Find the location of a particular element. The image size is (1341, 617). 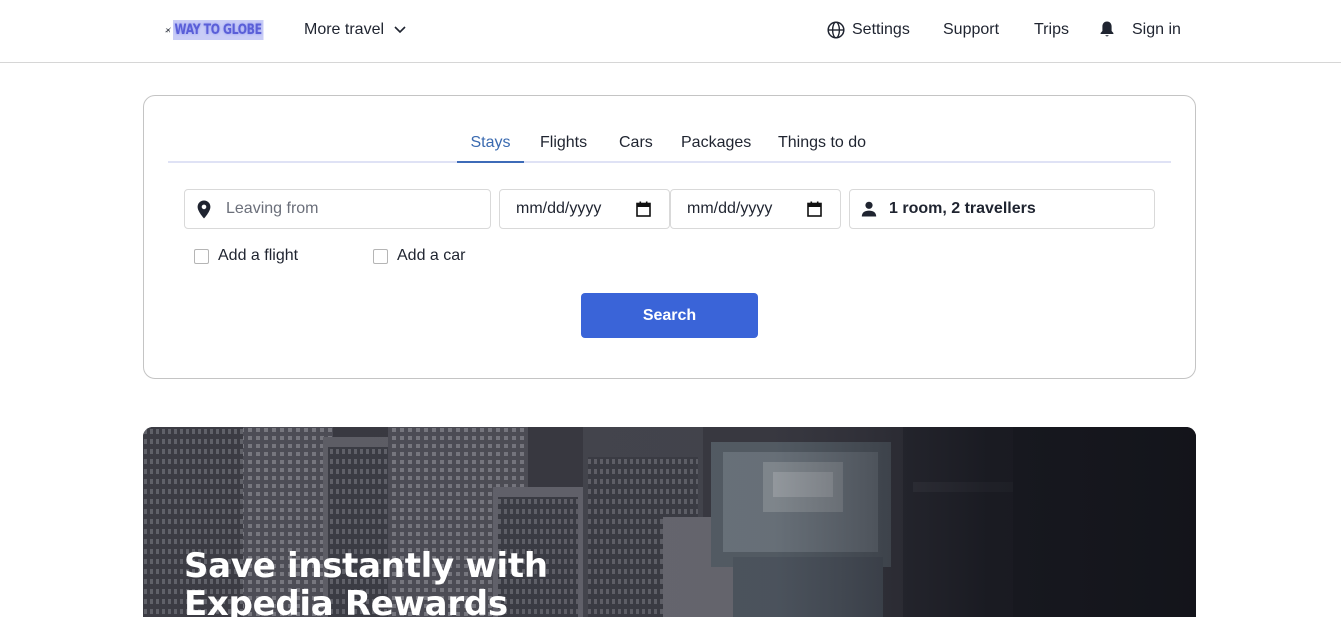

hero-title-line1: Save instantly with is located at coordinates (366, 566).